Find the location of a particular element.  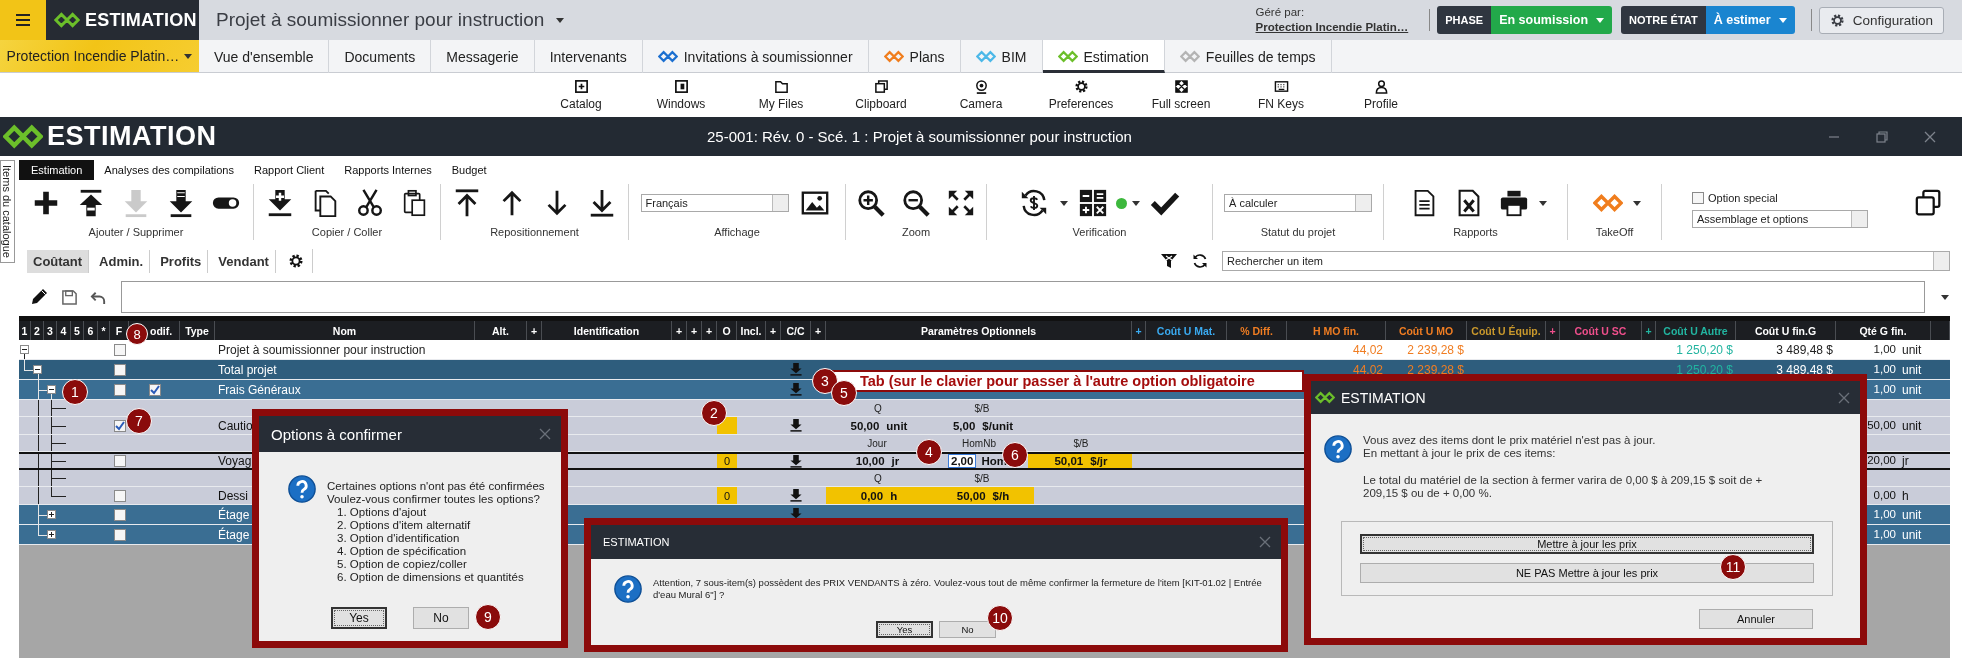

param-cell: 50,00 $/h is located at coordinates (982, 495).